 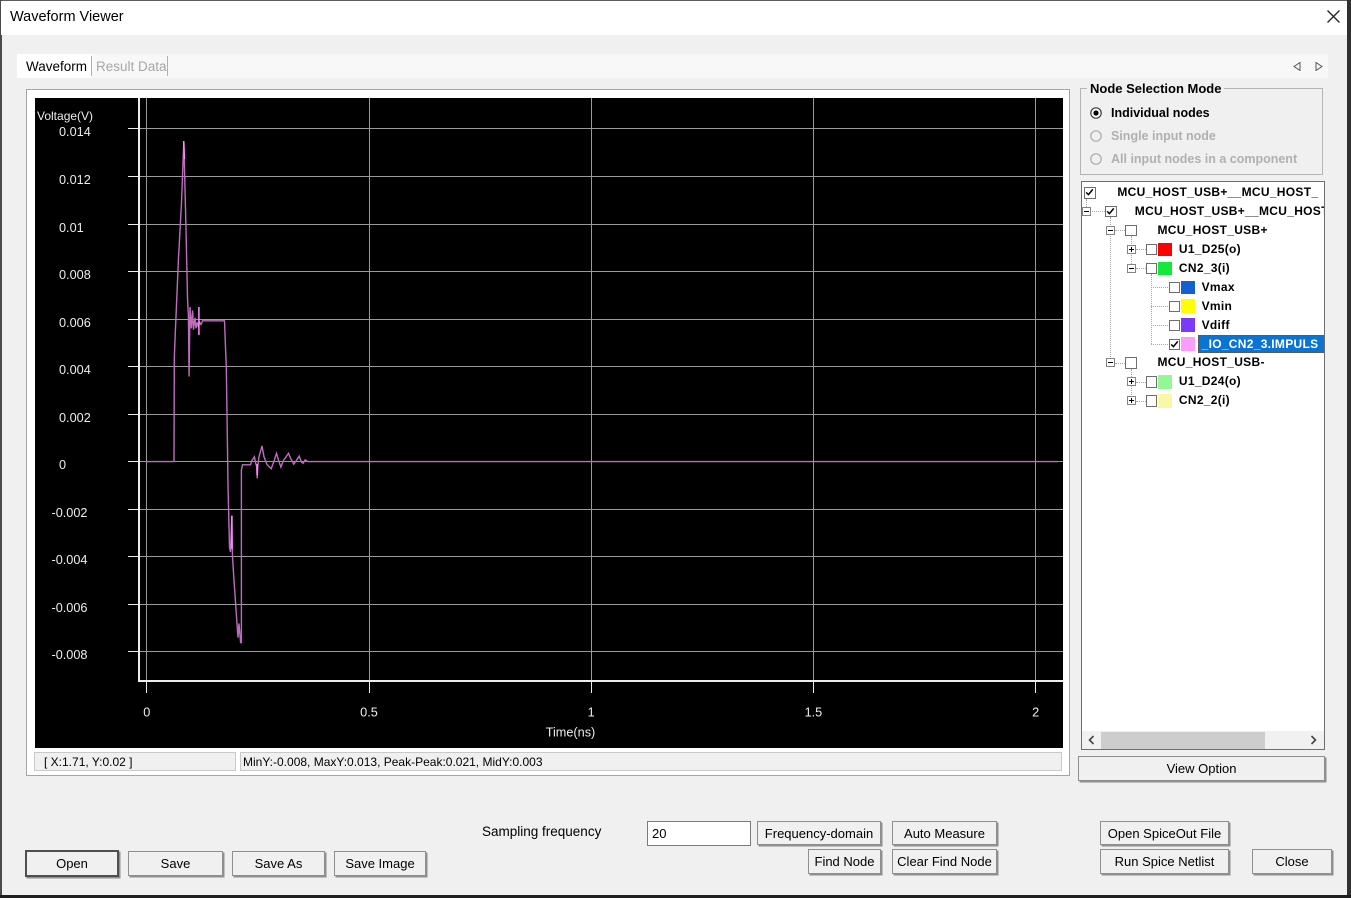 I want to click on svg-text: -0.002, so click(x=70, y=513).